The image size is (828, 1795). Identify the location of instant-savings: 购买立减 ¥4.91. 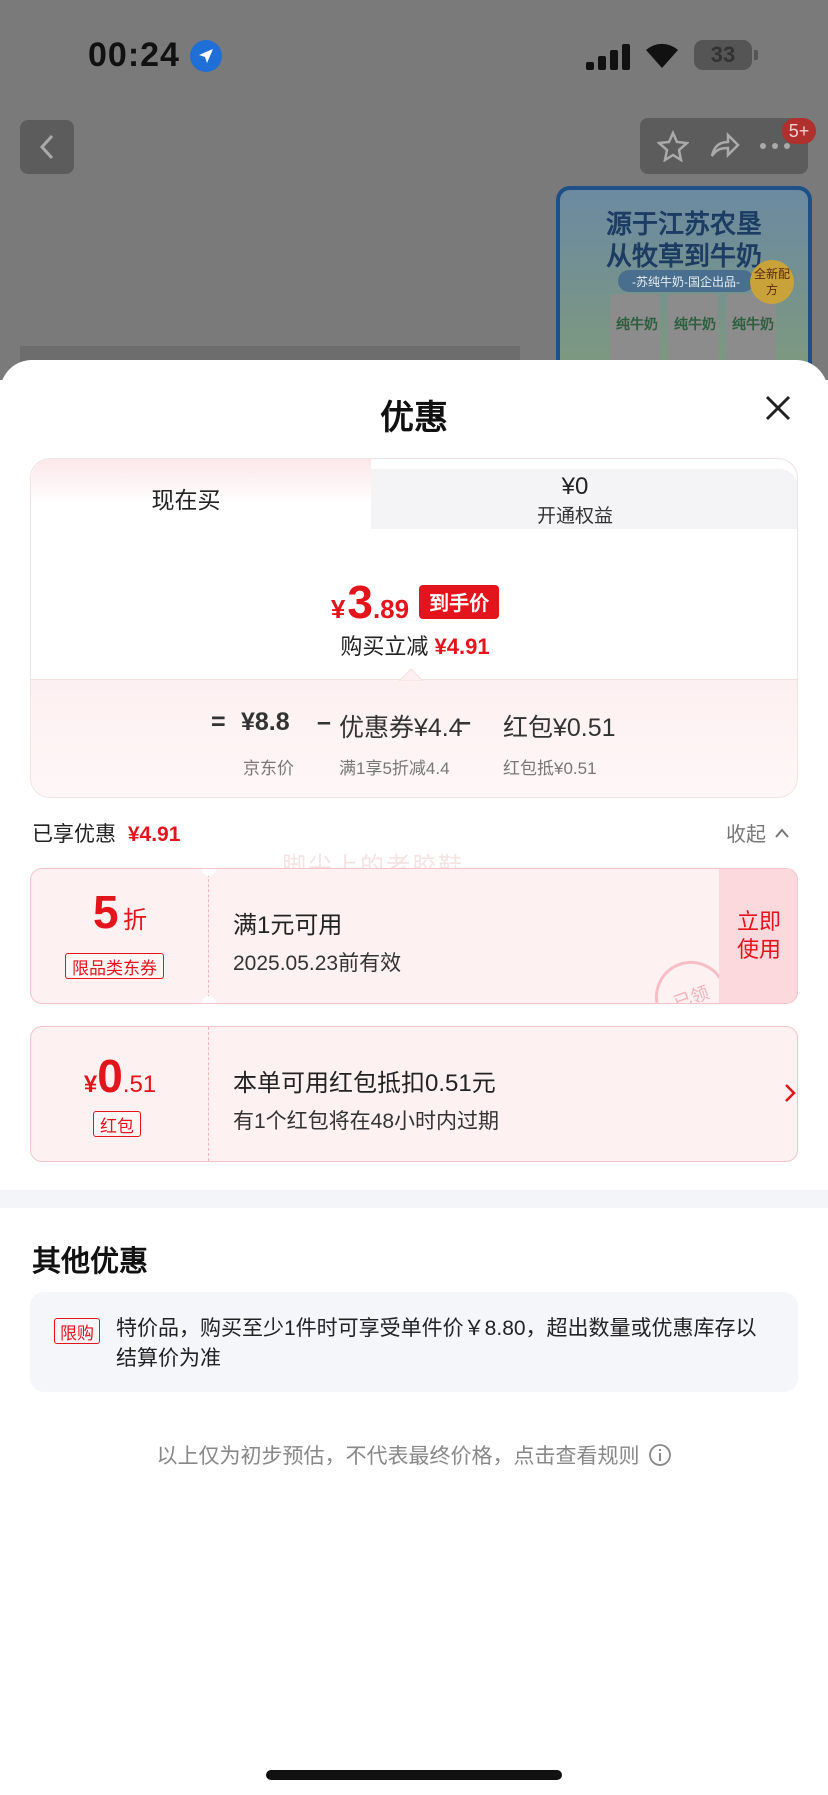
(414, 645).